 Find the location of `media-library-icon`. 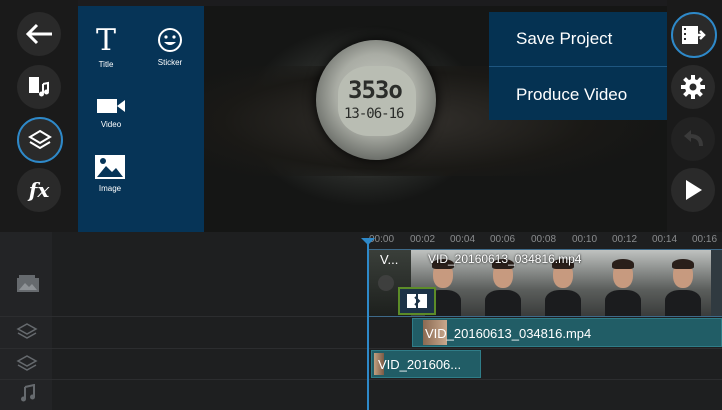

media-library-icon is located at coordinates (39, 87).